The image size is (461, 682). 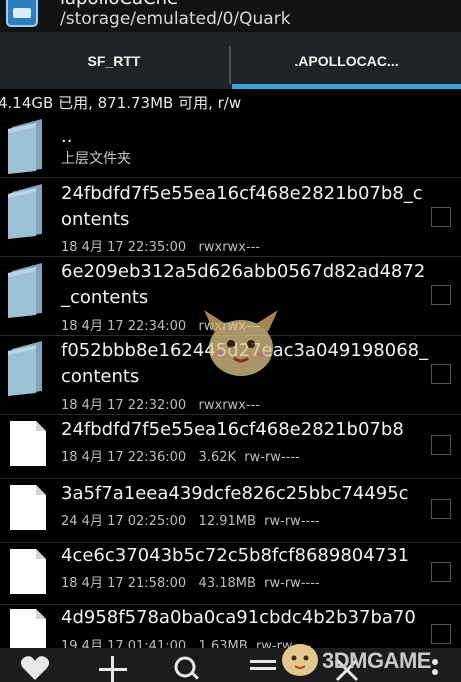 What do you see at coordinates (113, 668) in the screenshot?
I see `plus-icon` at bounding box center [113, 668].